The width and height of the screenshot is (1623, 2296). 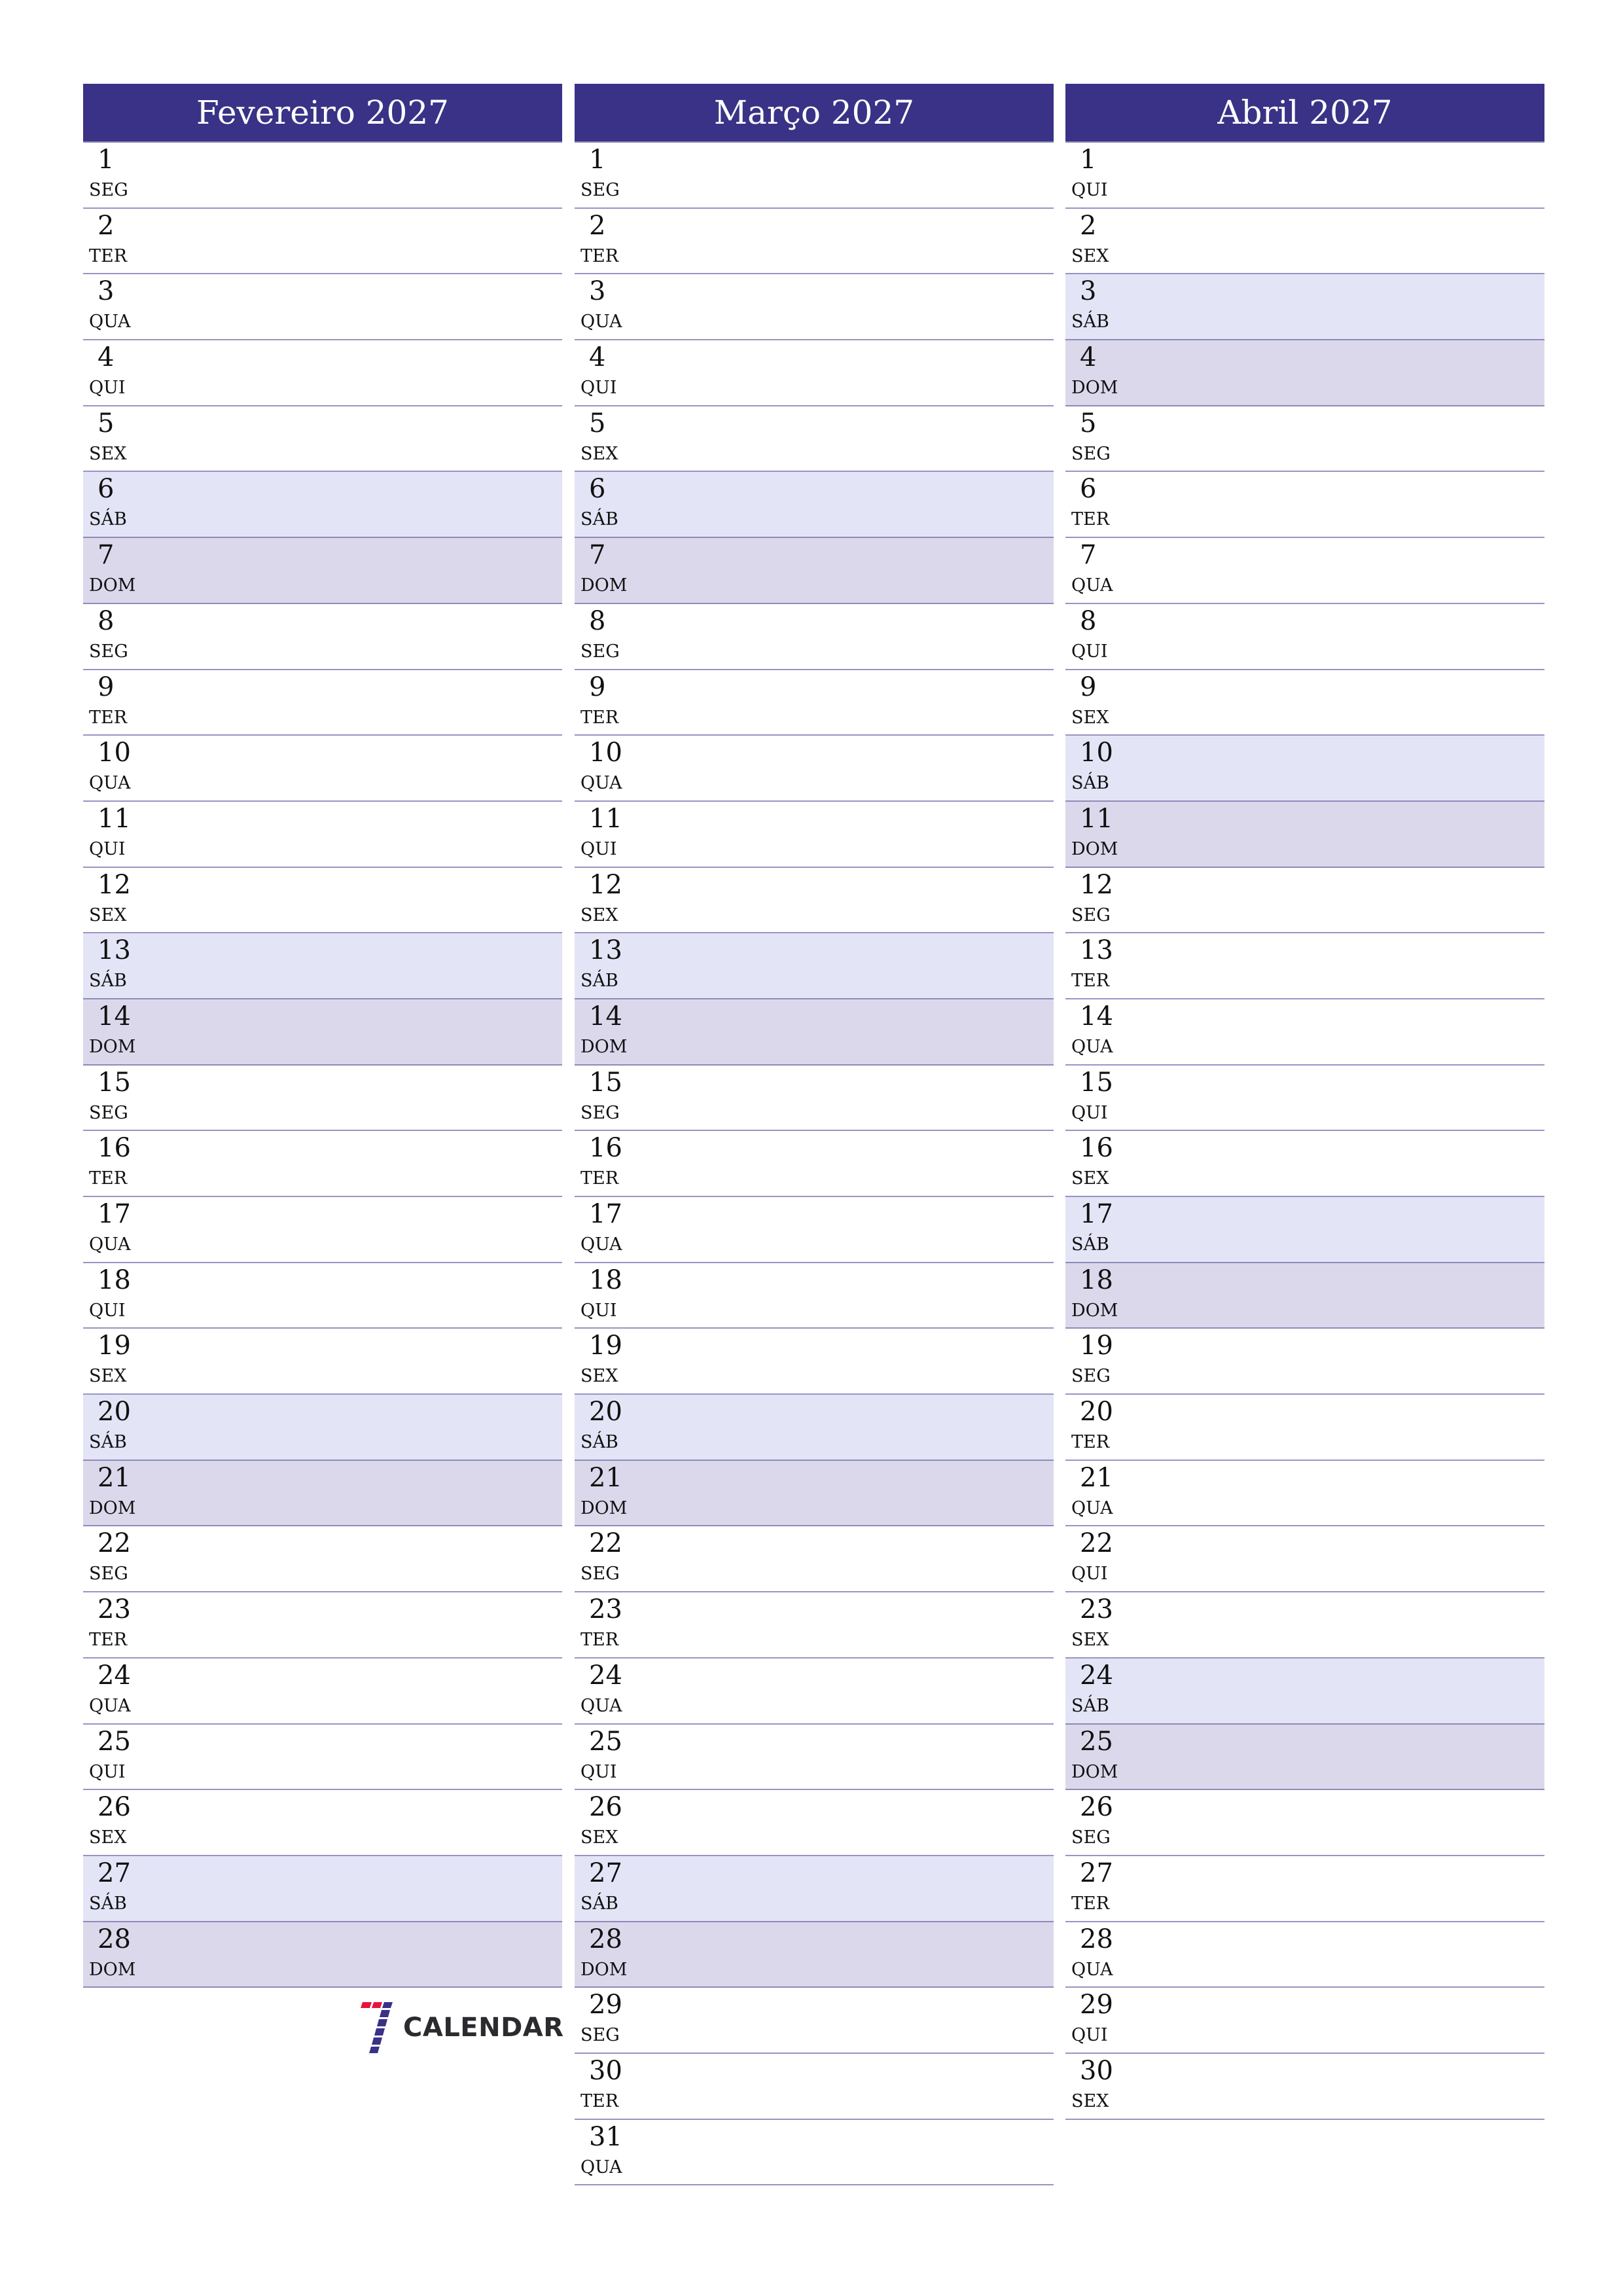 What do you see at coordinates (322, 1494) in the screenshot?
I see `day-row: 21 DOM` at bounding box center [322, 1494].